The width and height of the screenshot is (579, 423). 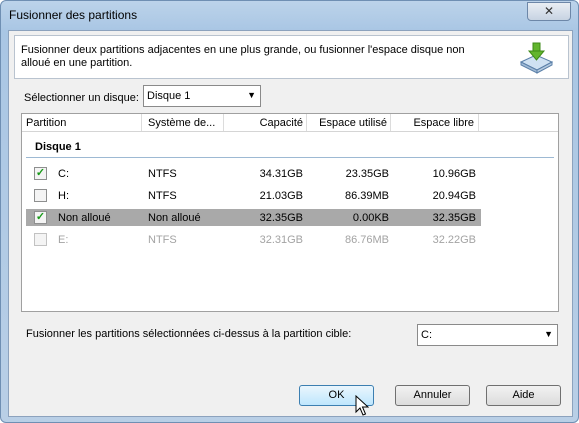 I want to click on merge-partition-icon, so click(x=536, y=58).